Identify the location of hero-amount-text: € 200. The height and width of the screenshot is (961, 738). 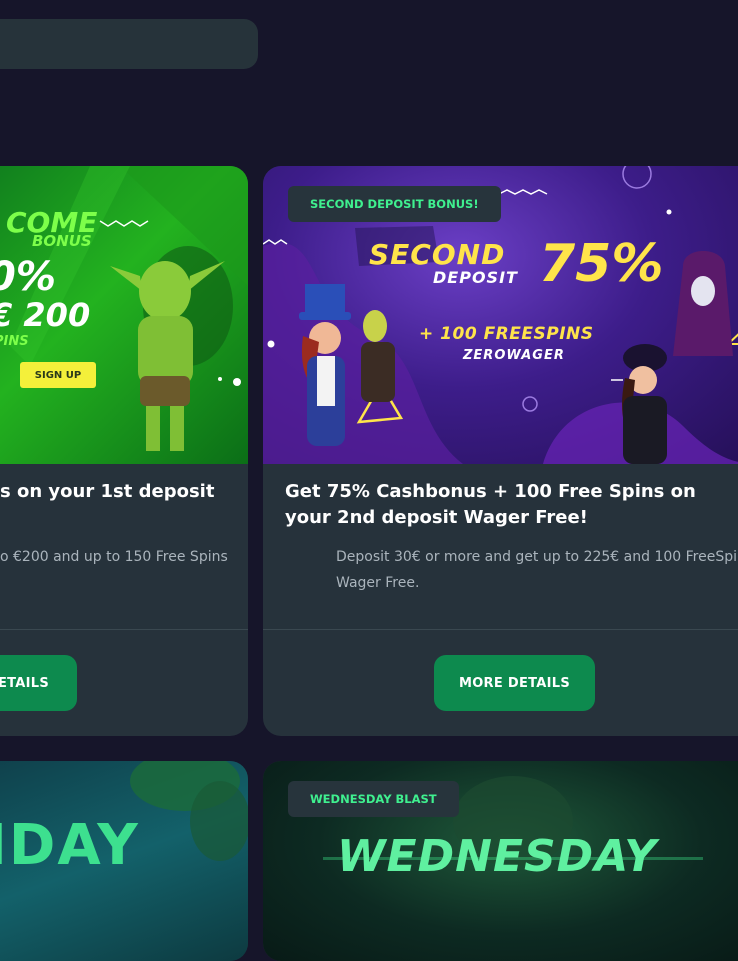
(45, 315).